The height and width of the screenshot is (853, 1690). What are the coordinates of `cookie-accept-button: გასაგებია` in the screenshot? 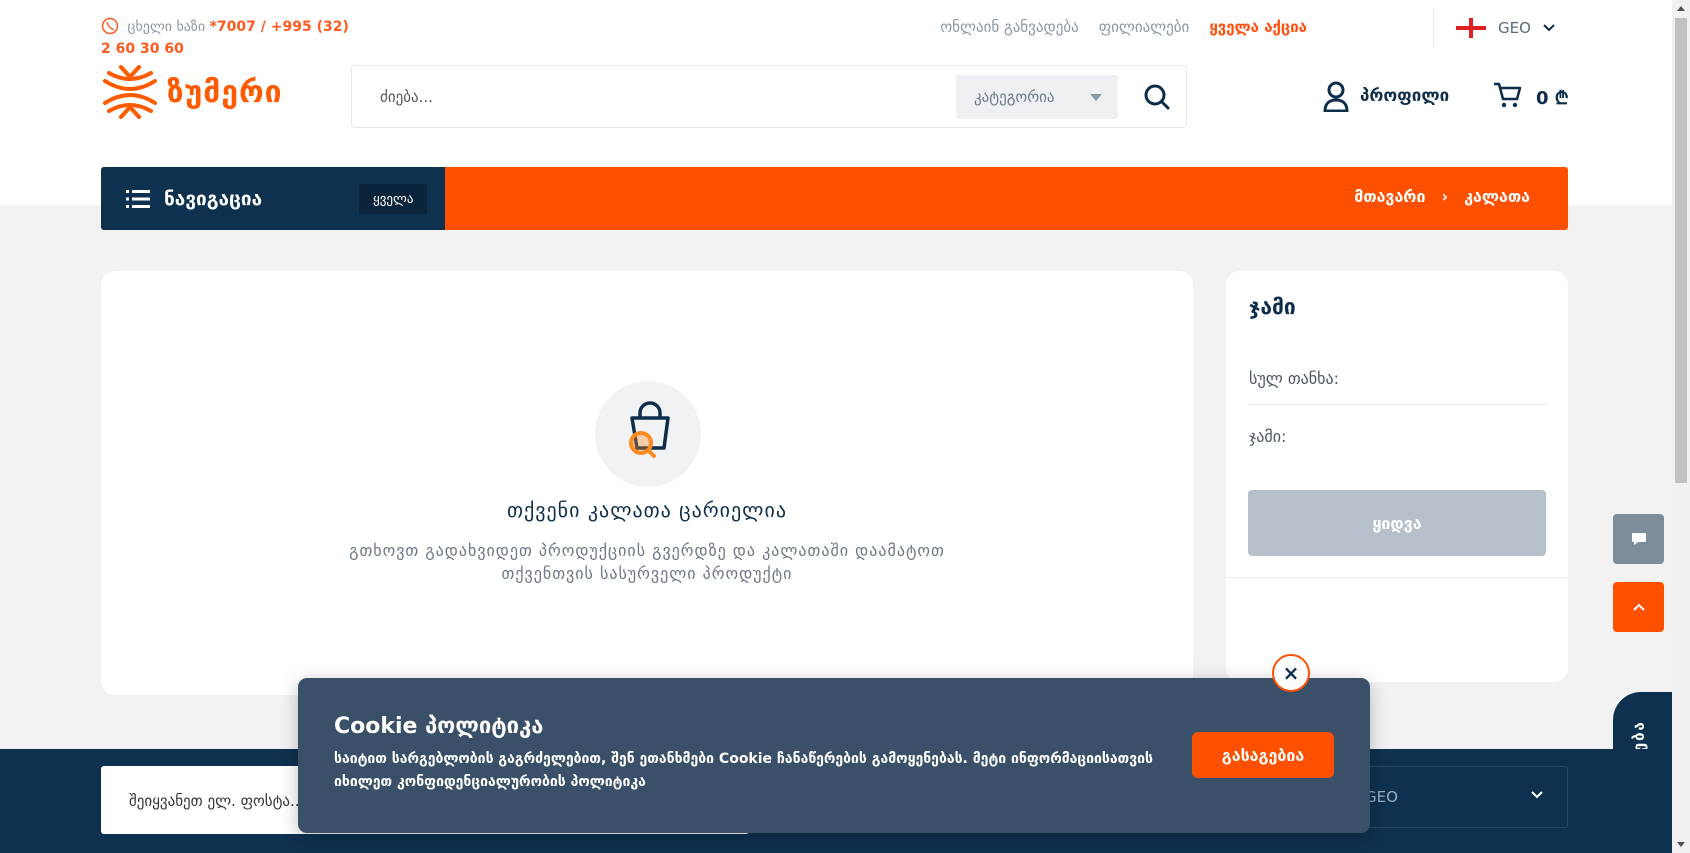 It's located at (1263, 755).